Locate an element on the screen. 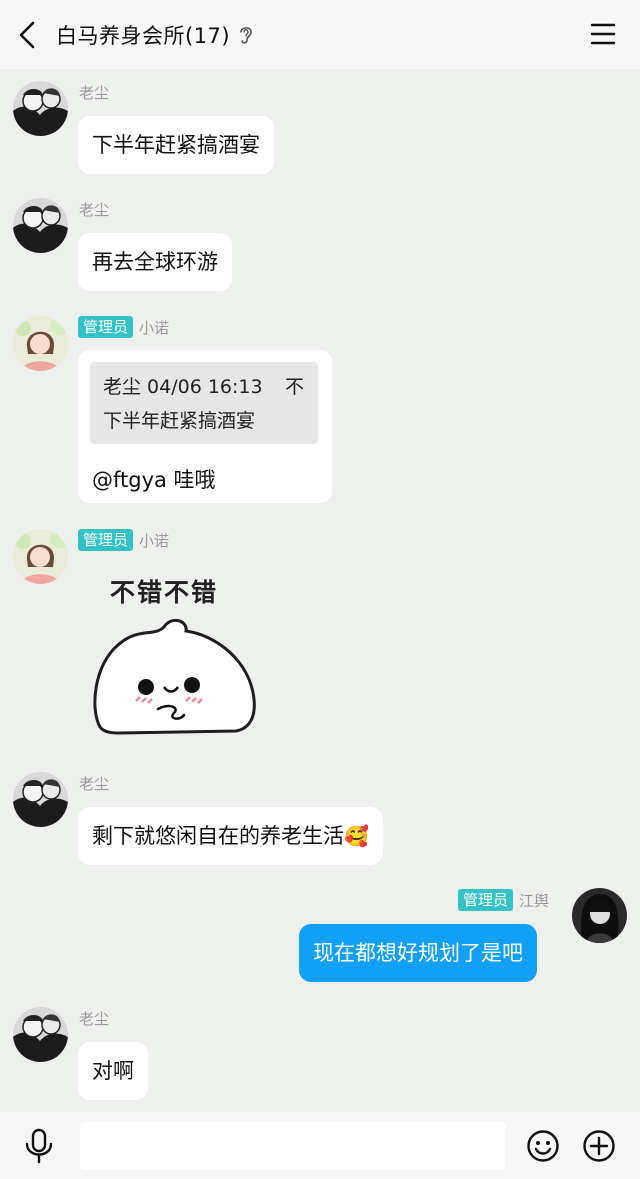 This screenshot has width=640, height=1179. message-text: 剩下就悠闲自在的养老生活 is located at coordinates (218, 836).